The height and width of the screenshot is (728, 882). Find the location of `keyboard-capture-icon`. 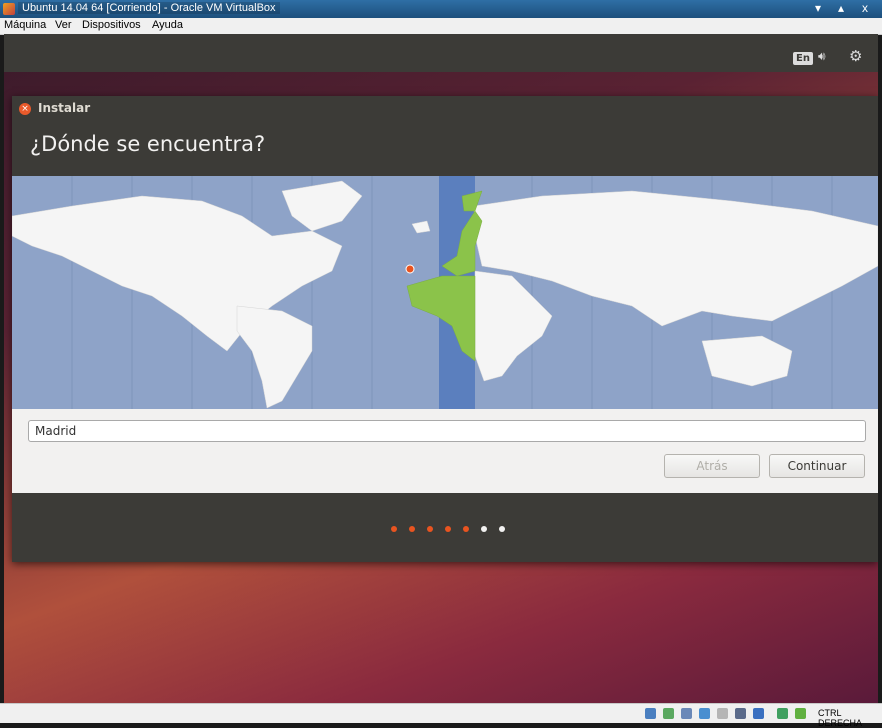

keyboard-capture-icon is located at coordinates (800, 713).